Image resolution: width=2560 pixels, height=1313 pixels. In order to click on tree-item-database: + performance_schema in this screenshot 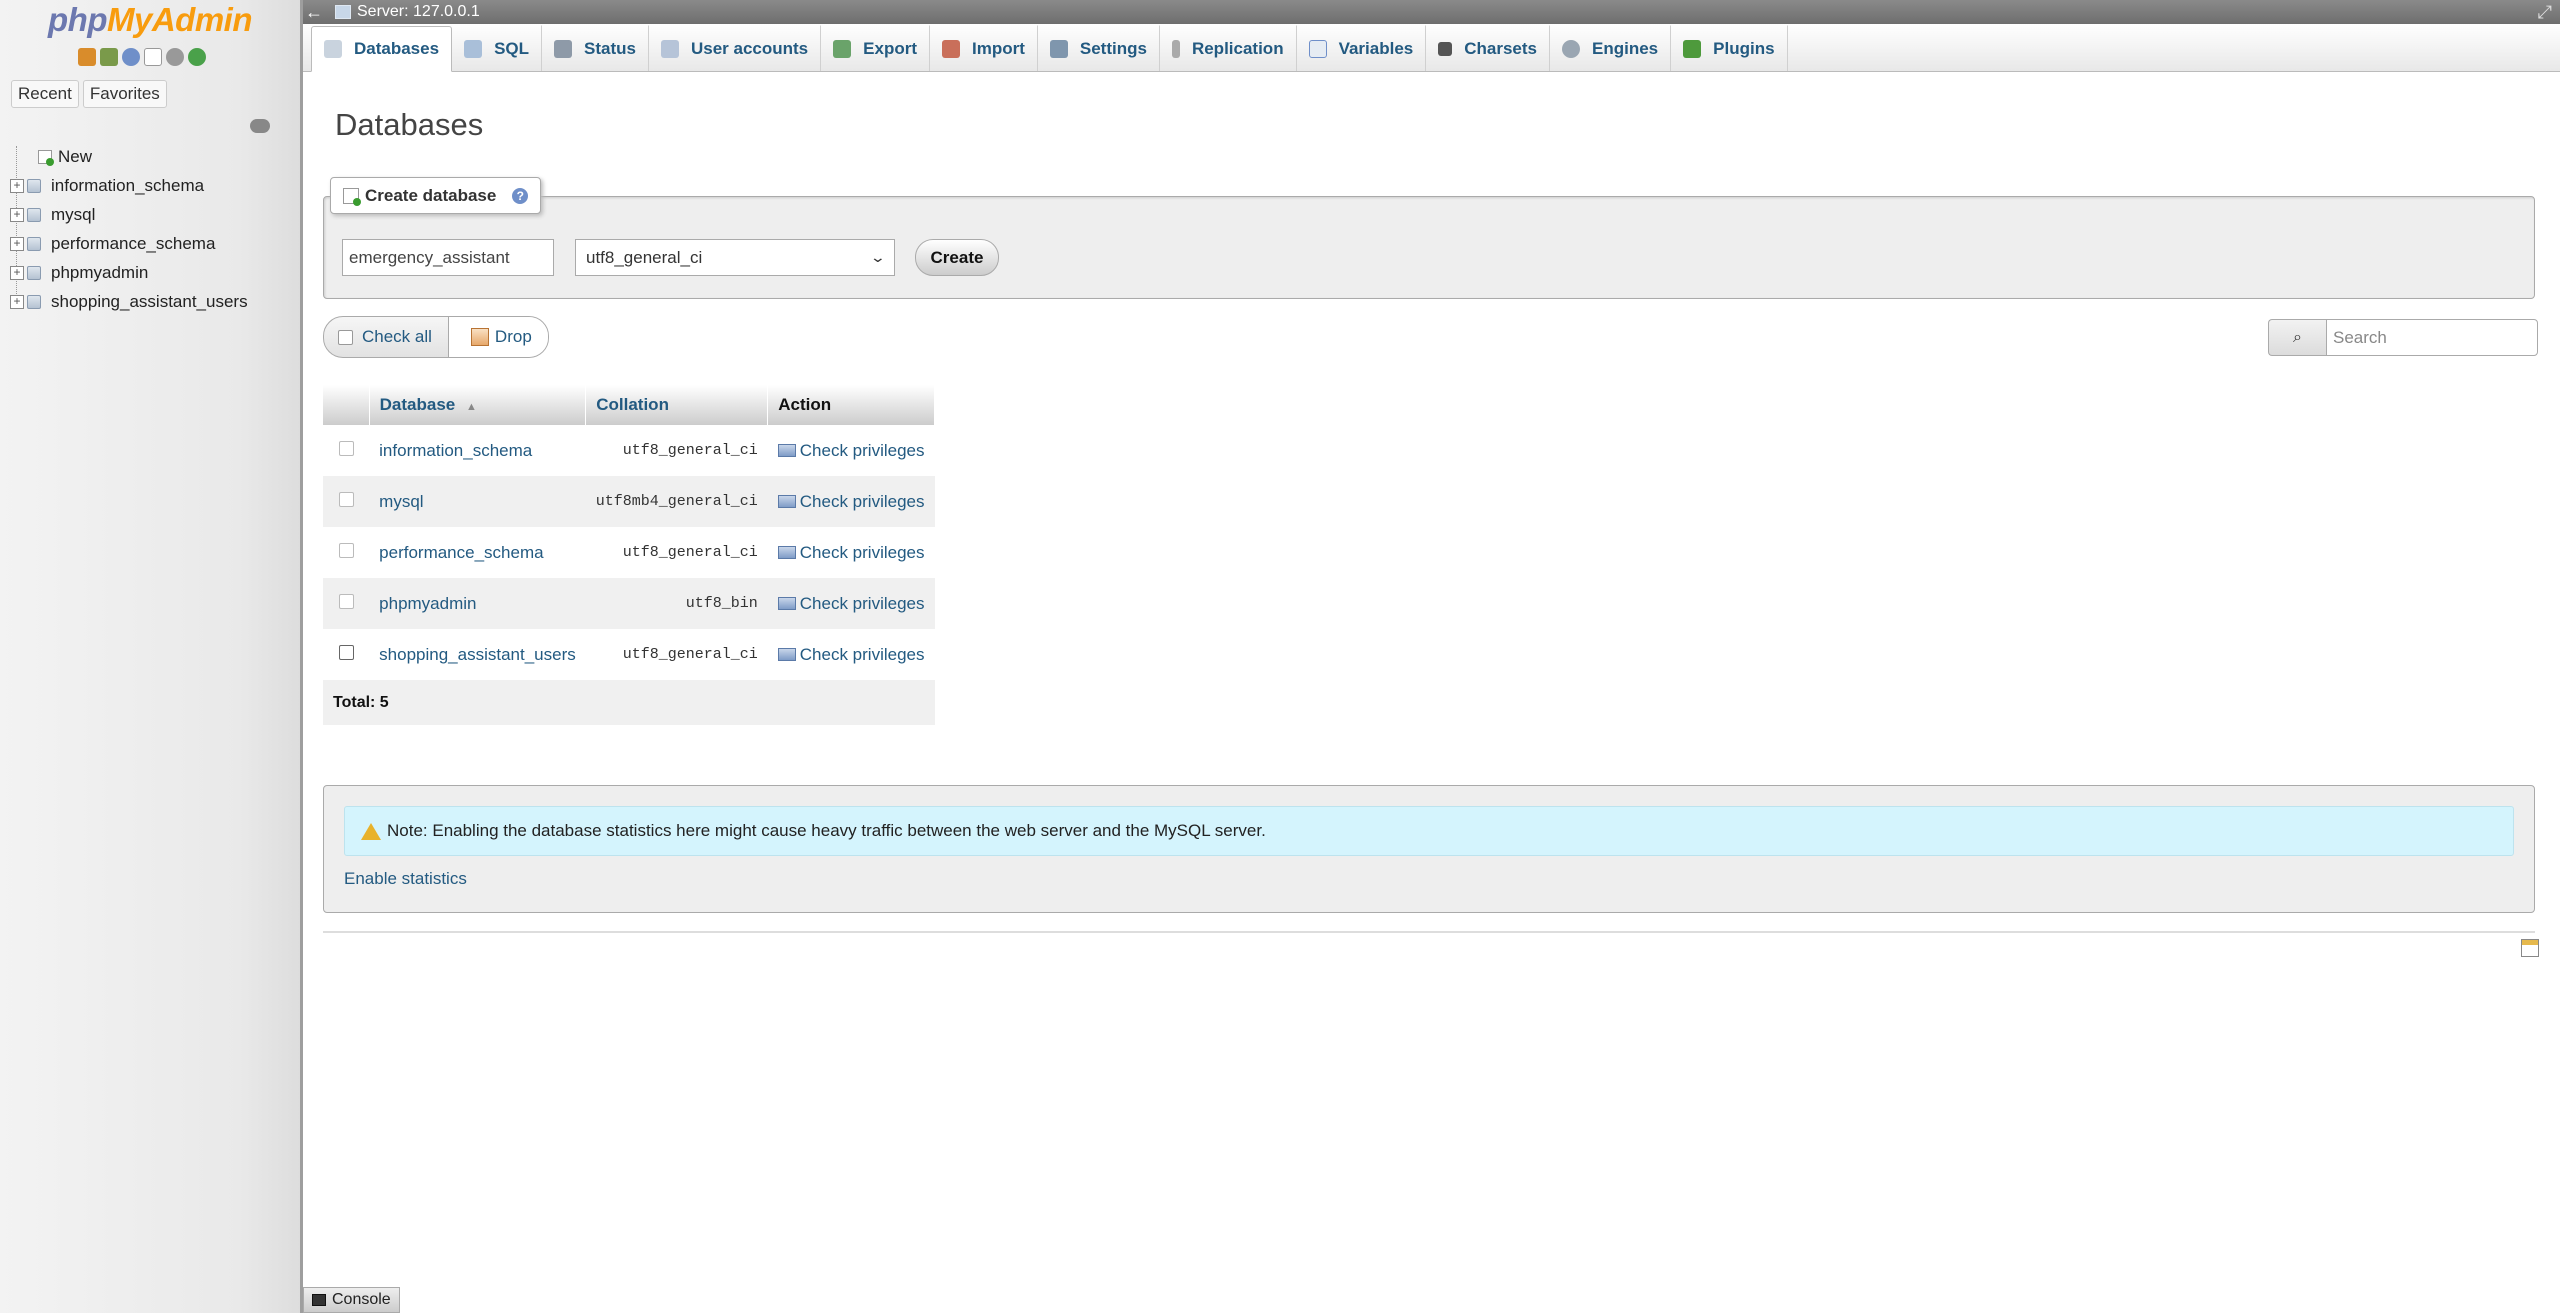, I will do `click(152, 243)`.